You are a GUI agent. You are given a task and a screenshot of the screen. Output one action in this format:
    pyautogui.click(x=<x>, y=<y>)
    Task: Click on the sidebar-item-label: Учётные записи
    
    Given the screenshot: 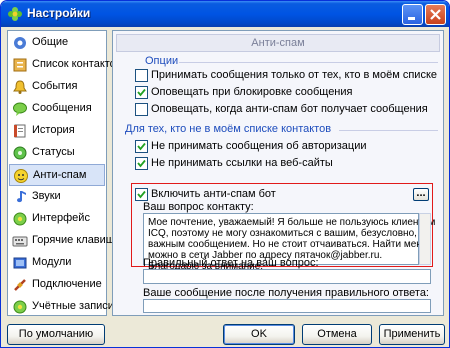 What is the action you would take?
    pyautogui.click(x=73, y=306)
    